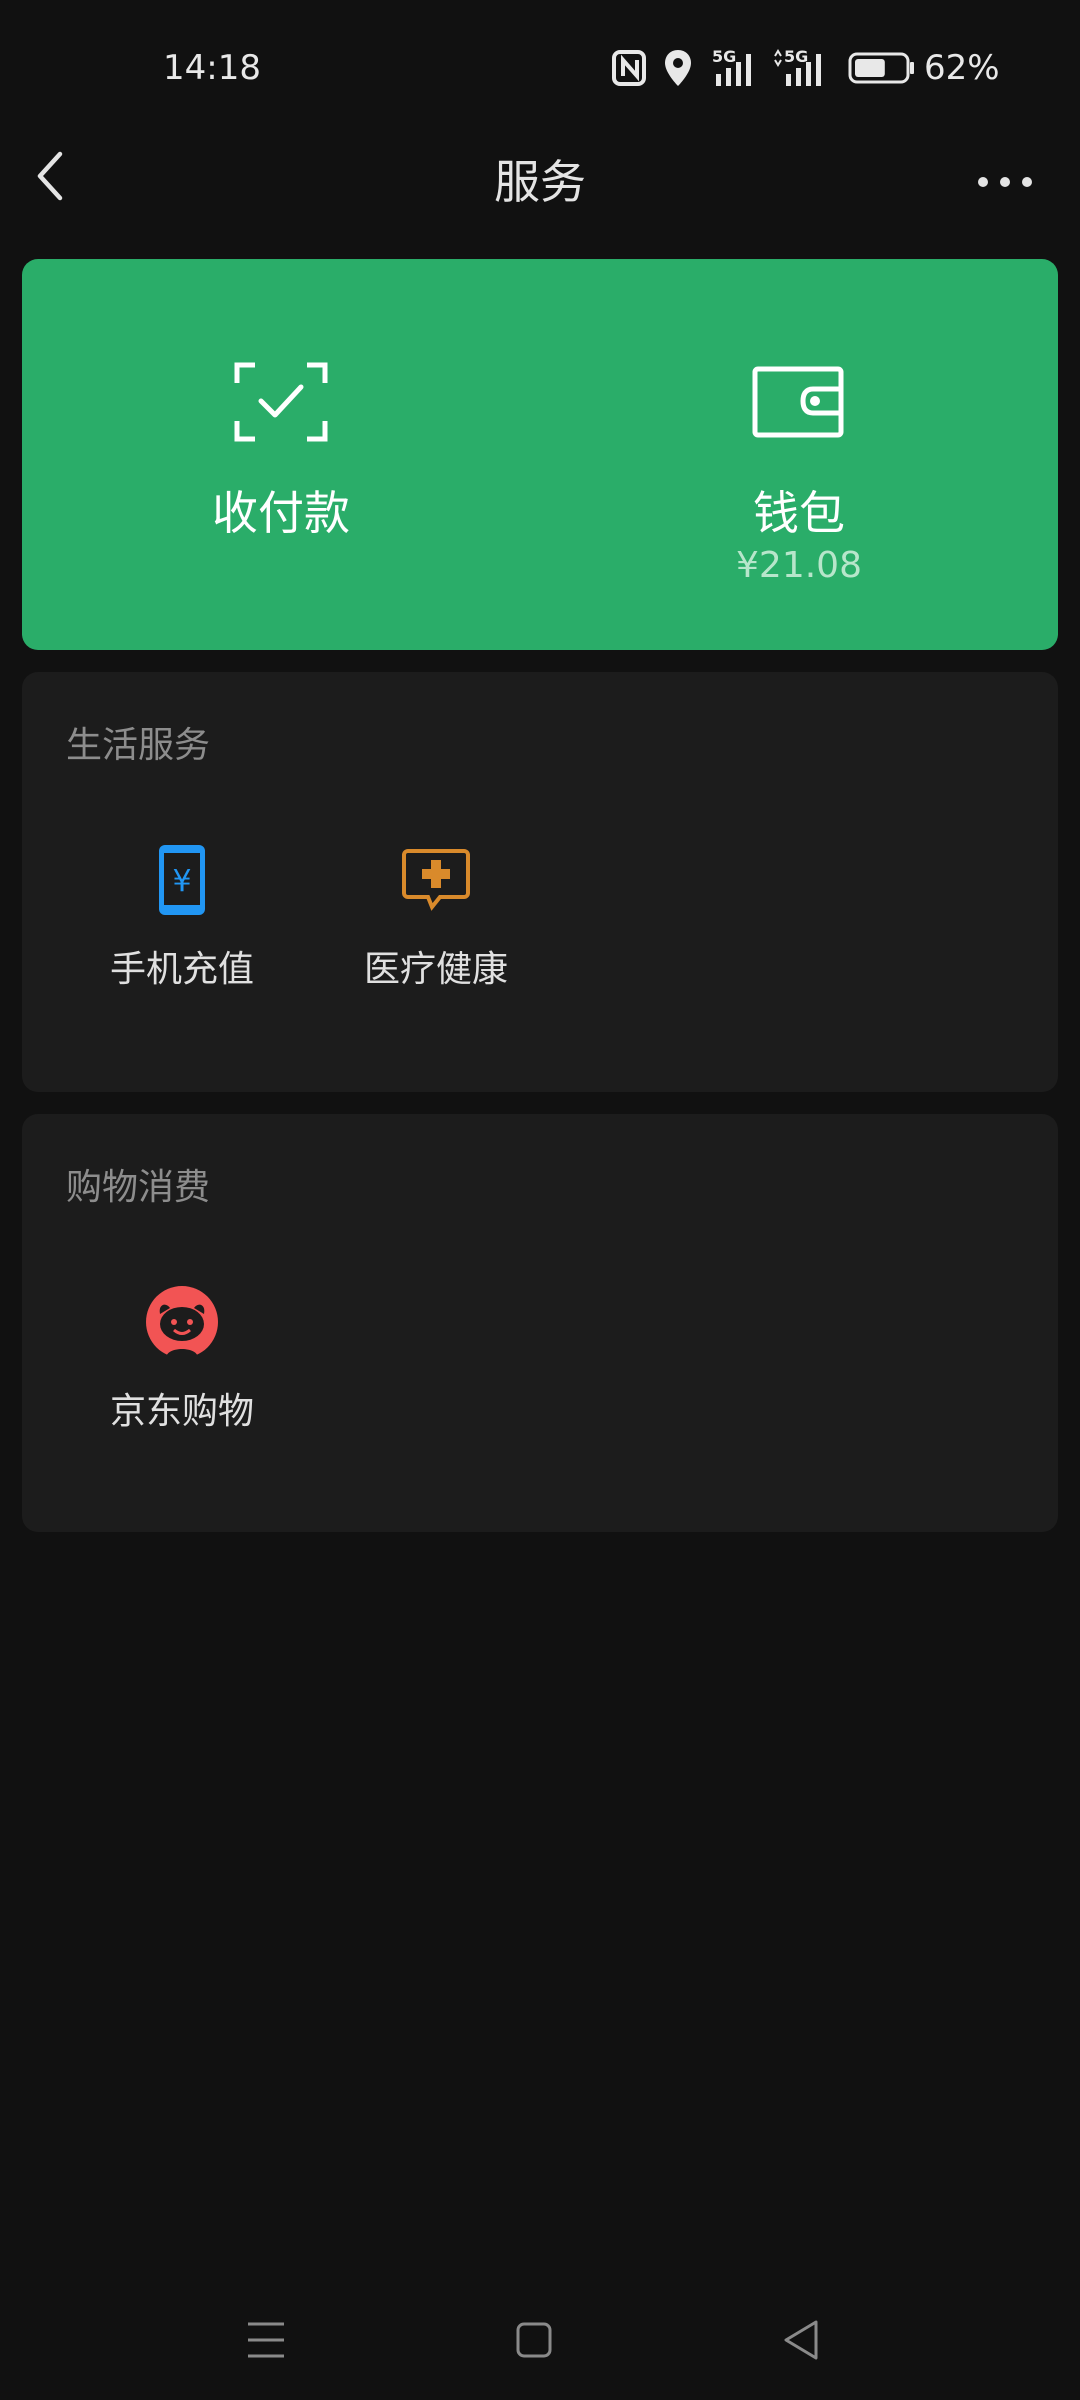 The width and height of the screenshot is (1080, 2400). I want to click on phone-recharge-button: ¥ 手机充值, so click(182, 940).